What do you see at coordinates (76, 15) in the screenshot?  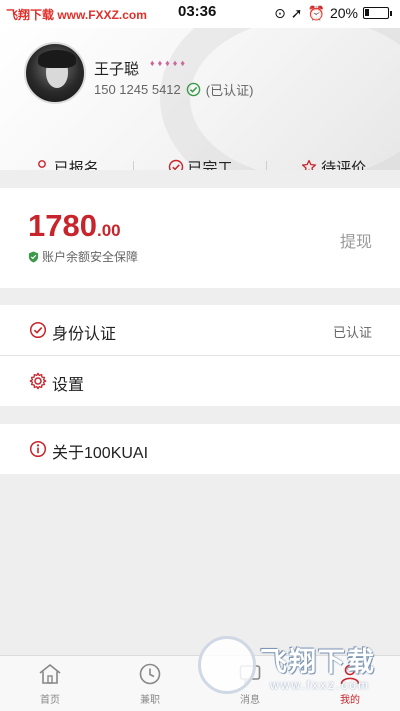 I see `watermark-text: 飞翔下载 www.FXXZ.com` at bounding box center [76, 15].